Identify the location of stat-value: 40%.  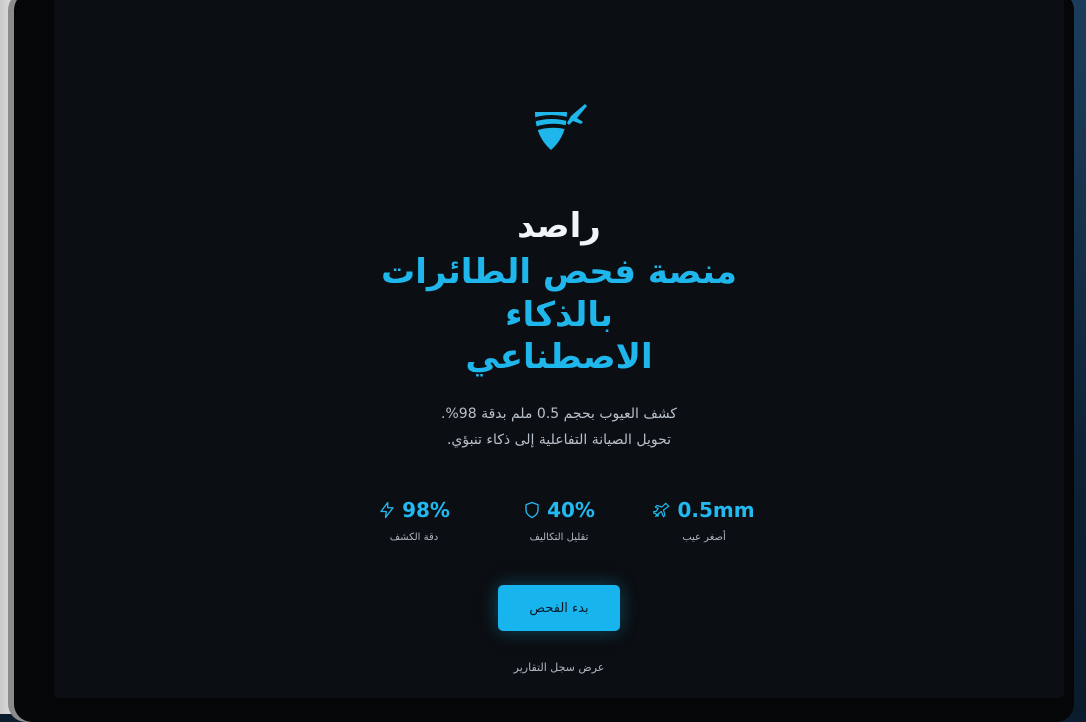
(571, 510).